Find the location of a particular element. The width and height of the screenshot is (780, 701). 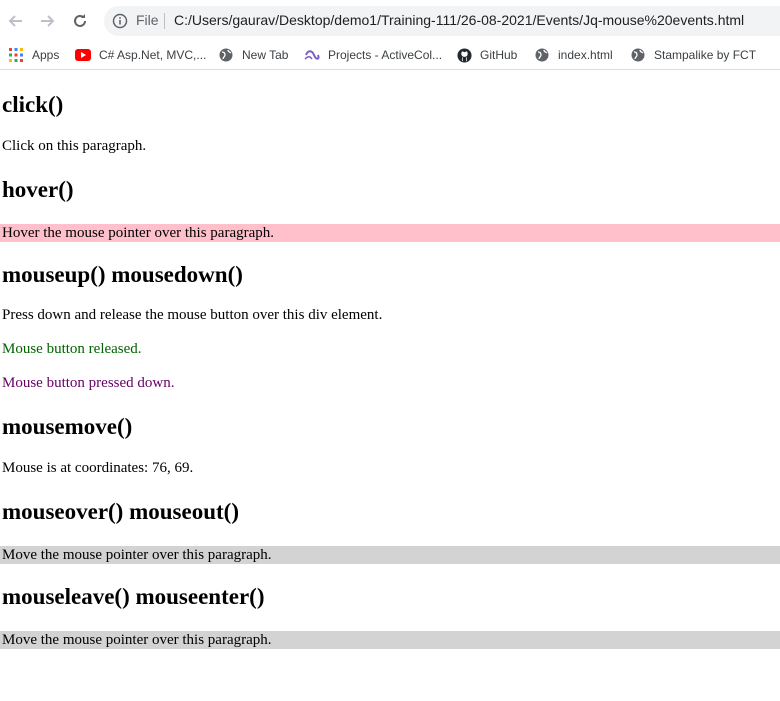

bookmark-index: index.html is located at coordinates (573, 55).